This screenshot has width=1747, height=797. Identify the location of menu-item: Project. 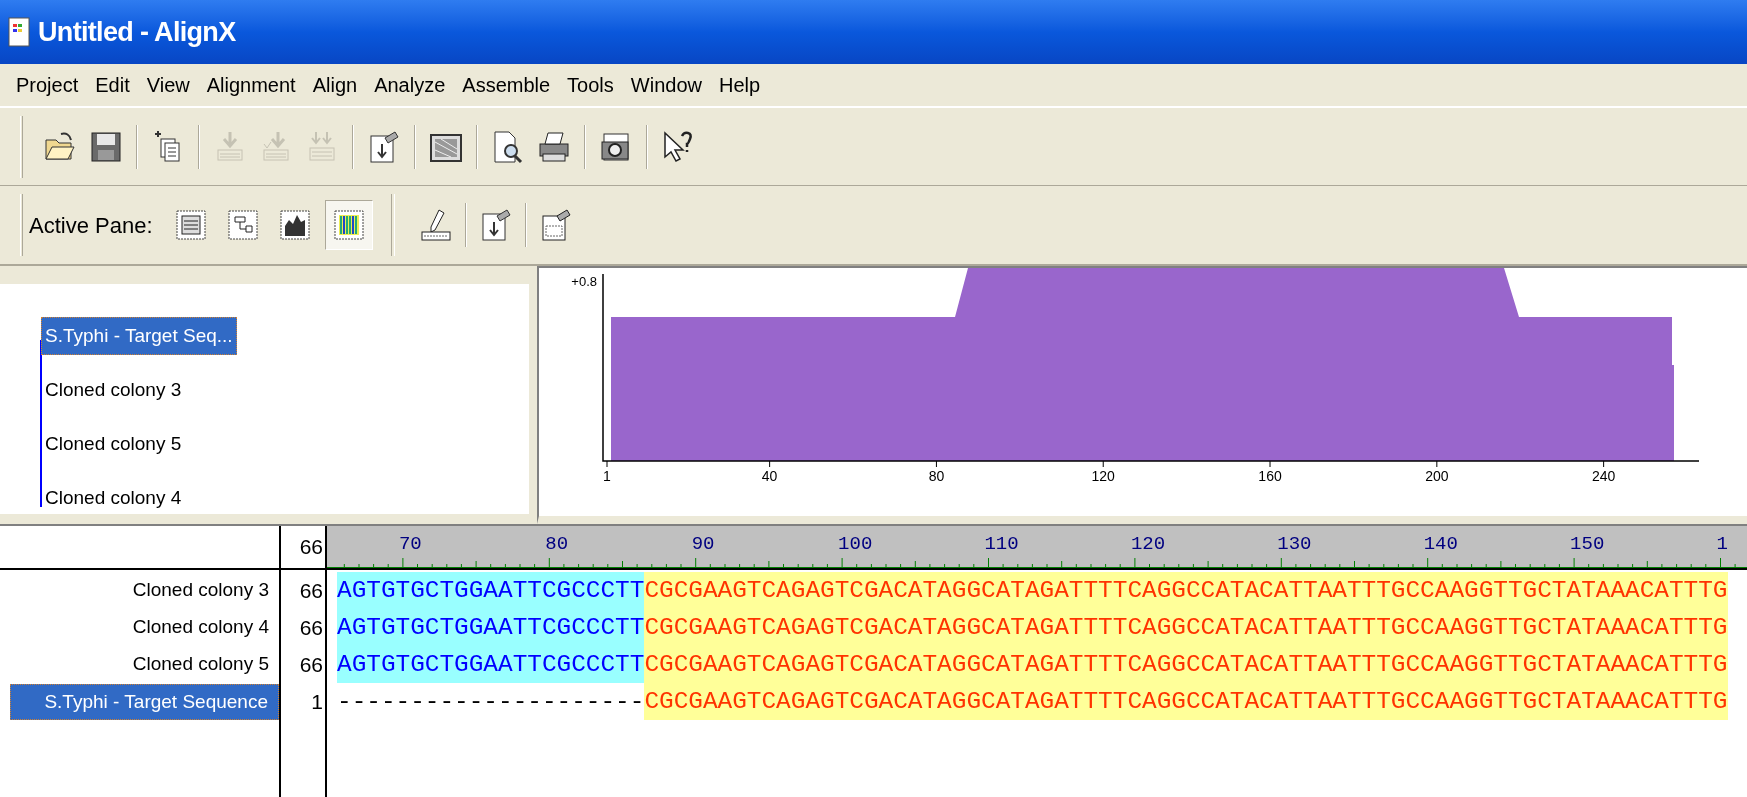
(47, 85).